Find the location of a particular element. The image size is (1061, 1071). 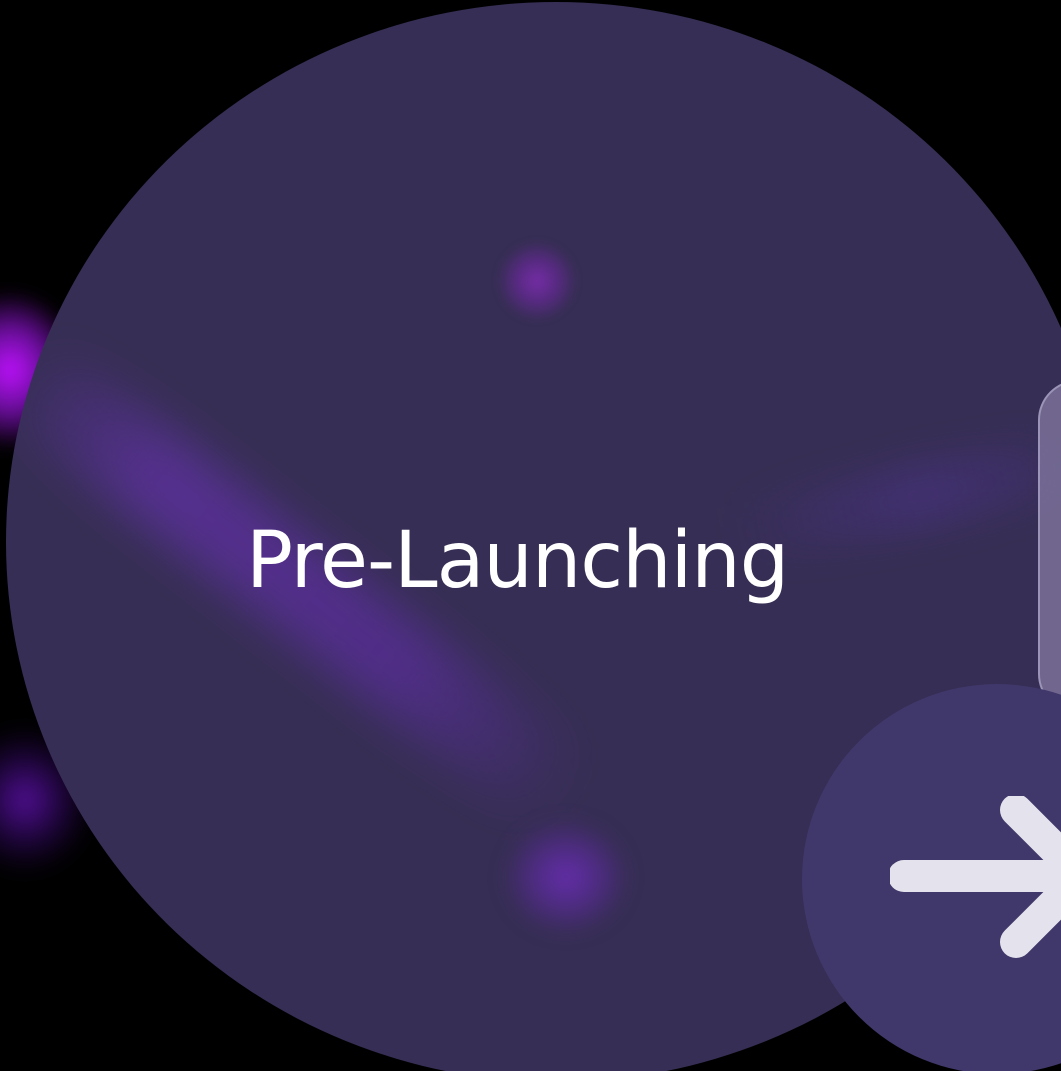

page-title: Pre-Launching is located at coordinates (517, 561).